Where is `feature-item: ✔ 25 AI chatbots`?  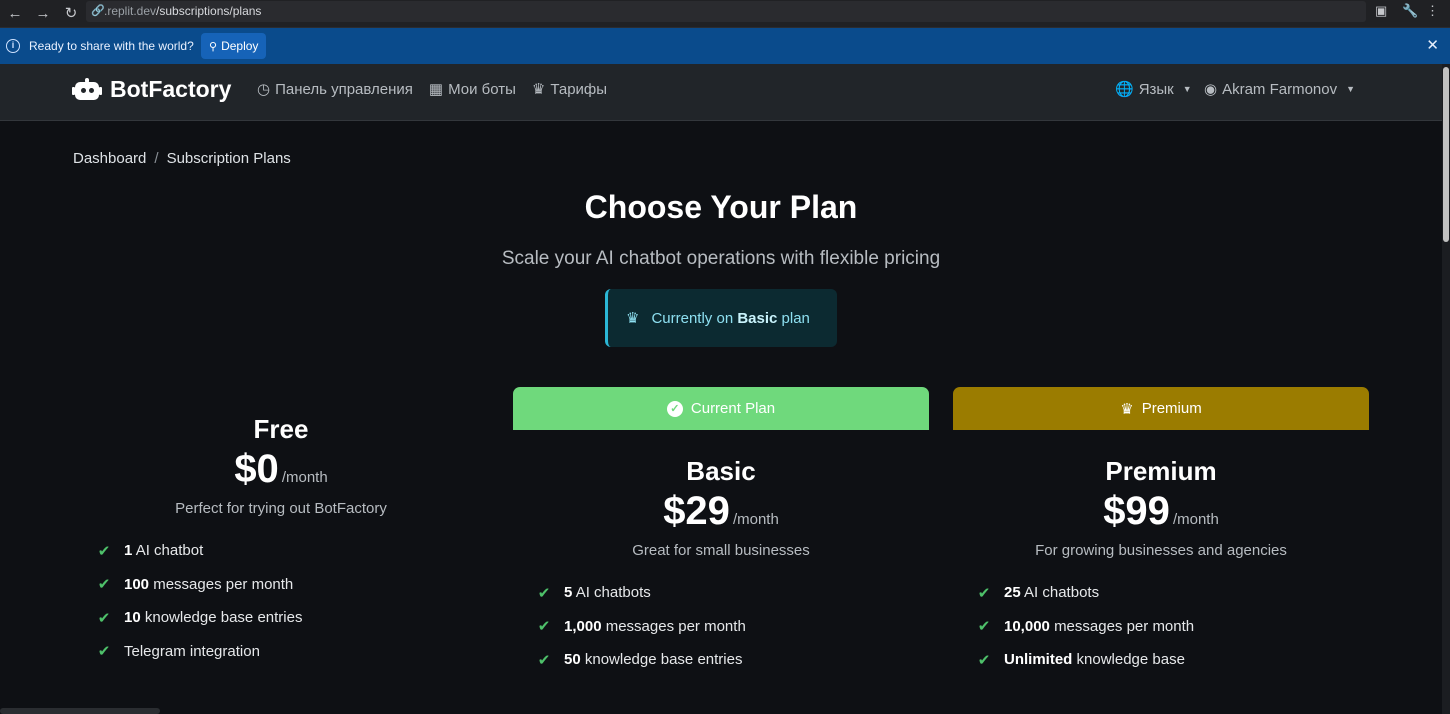
feature-item: ✔ 25 AI chatbots is located at coordinates (1038, 593).